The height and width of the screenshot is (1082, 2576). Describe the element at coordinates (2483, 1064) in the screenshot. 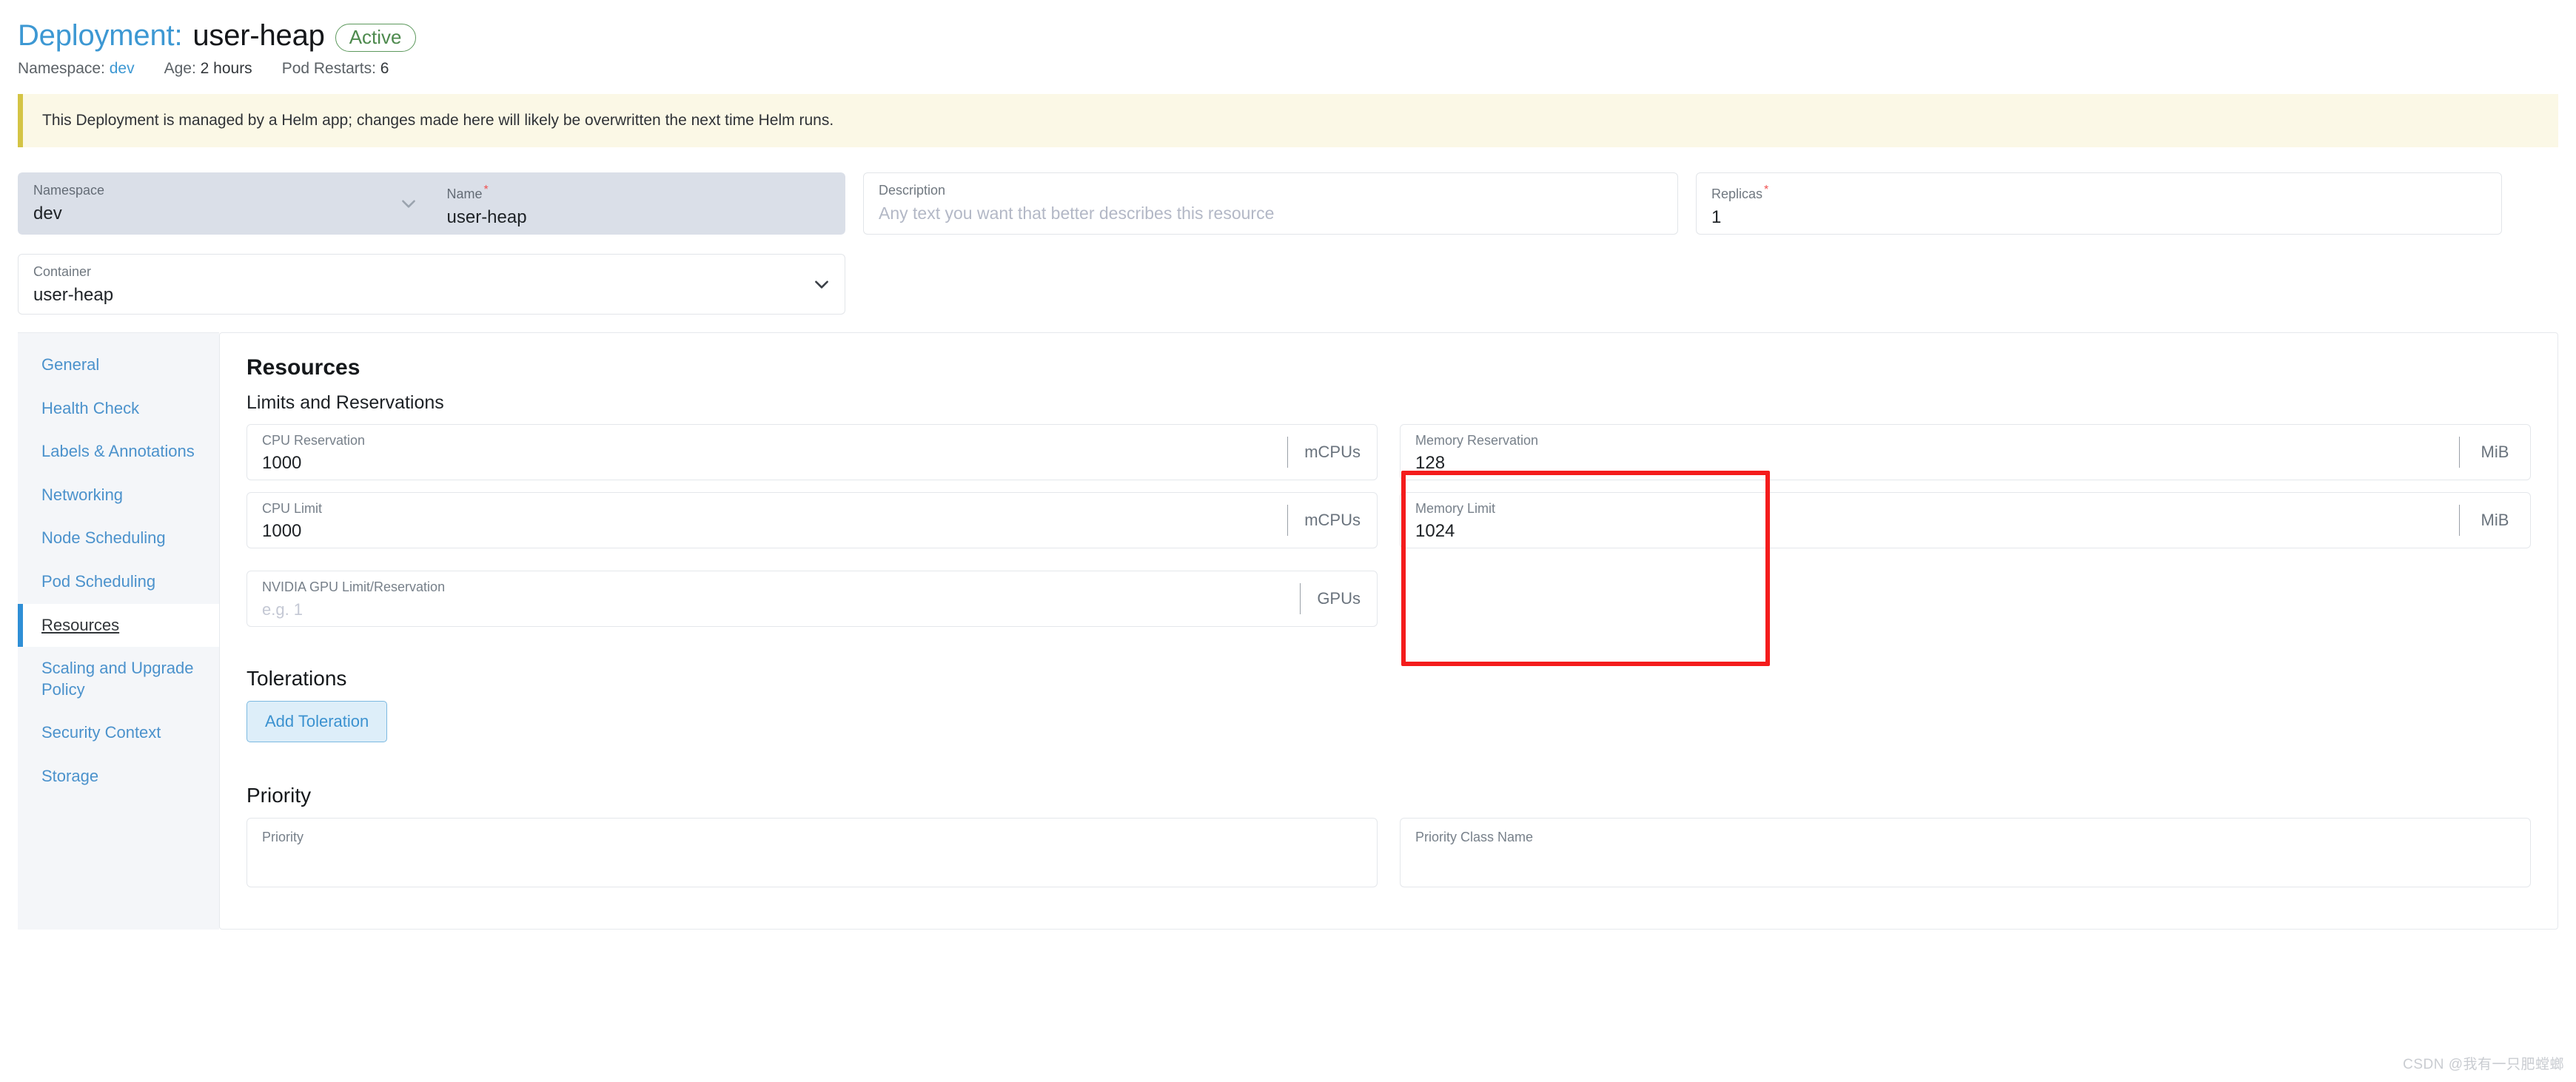

I see `watermark: CSDN @我有一只肥螳螂` at that location.